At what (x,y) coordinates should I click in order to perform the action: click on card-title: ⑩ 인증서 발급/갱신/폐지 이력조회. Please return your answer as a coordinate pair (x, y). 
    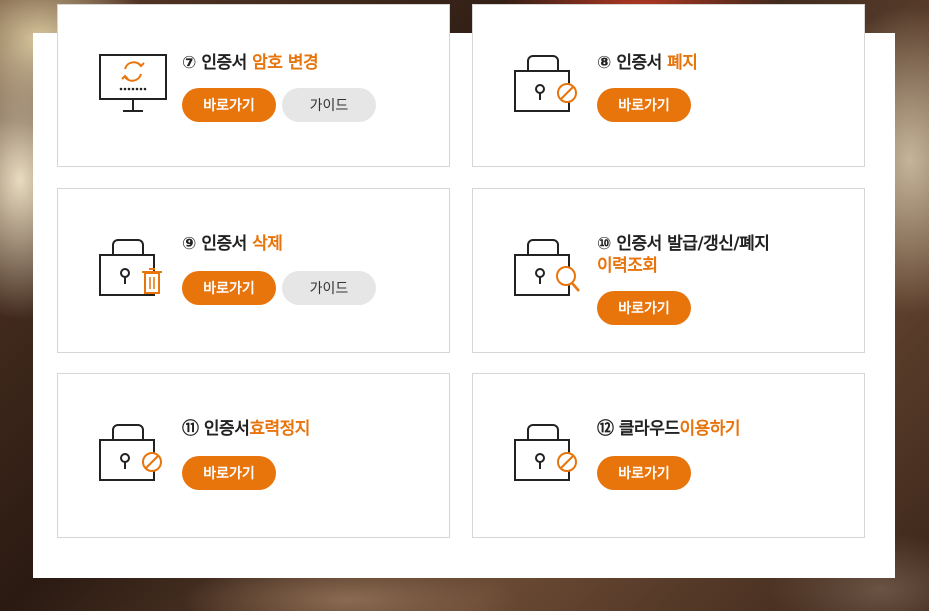
    Looking at the image, I should click on (683, 255).